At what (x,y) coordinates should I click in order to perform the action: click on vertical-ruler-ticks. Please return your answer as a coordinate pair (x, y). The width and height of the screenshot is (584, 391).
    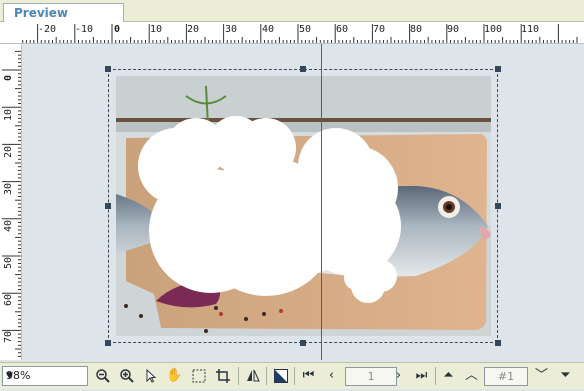
    Looking at the image, I should click on (11, 203).